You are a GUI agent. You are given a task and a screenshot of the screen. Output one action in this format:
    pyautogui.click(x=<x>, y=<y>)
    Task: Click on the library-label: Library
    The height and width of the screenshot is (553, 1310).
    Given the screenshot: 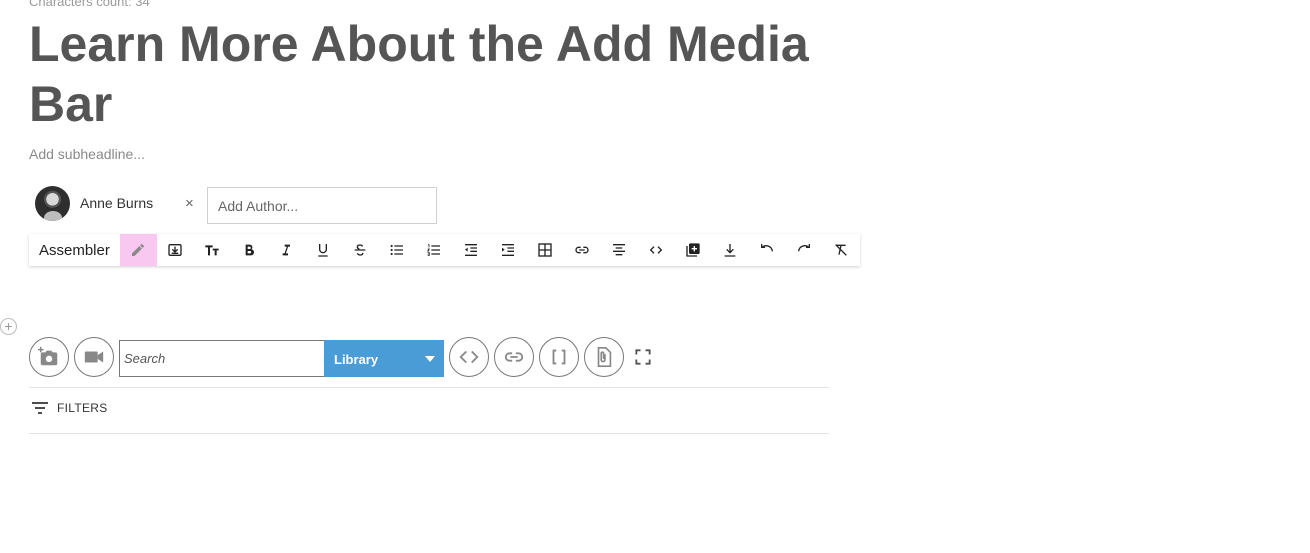 What is the action you would take?
    pyautogui.click(x=356, y=359)
    